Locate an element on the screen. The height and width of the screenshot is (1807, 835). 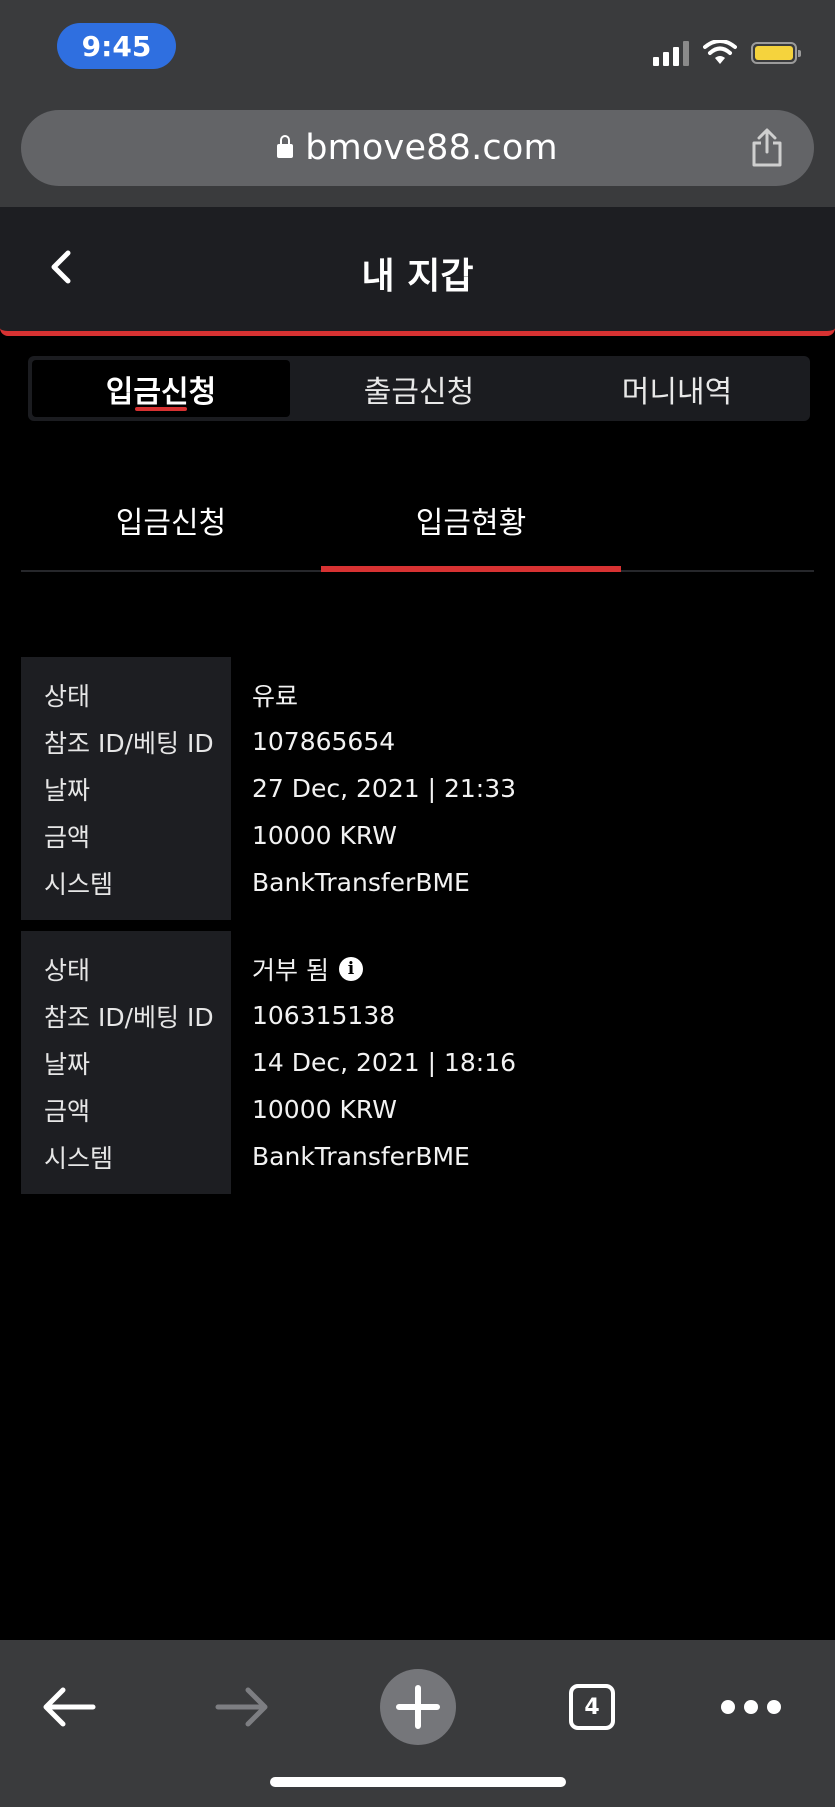
subtab-deposit-status: 입금현황 is located at coordinates (471, 521).